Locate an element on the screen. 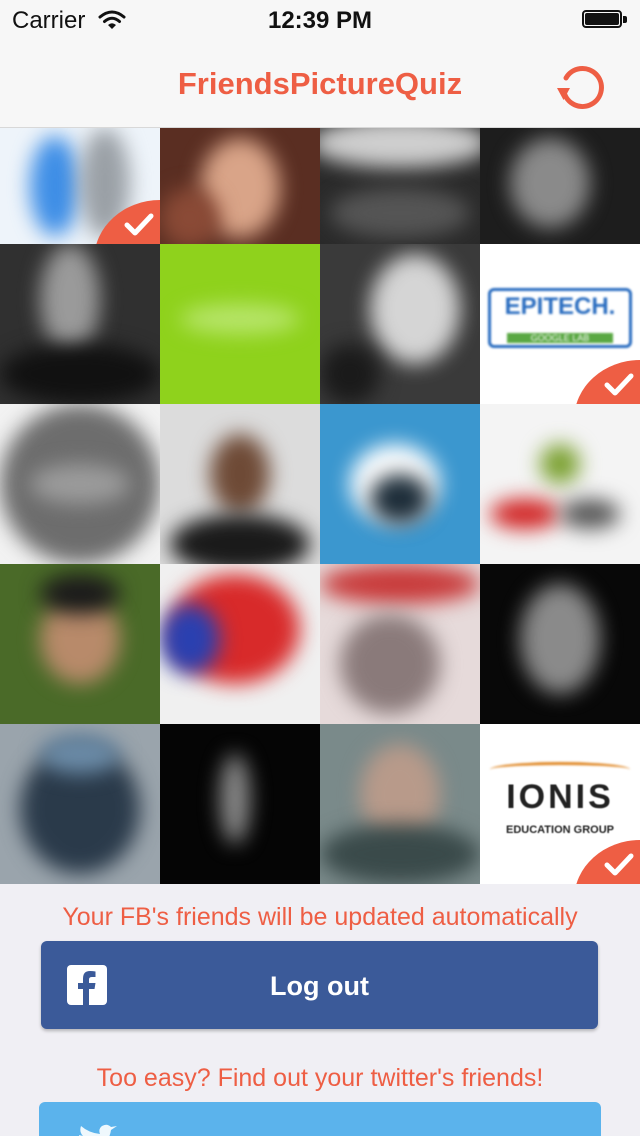 The height and width of the screenshot is (1136, 640). epitech-logo-subtitle: GOOGLE LAB is located at coordinates (560, 338).